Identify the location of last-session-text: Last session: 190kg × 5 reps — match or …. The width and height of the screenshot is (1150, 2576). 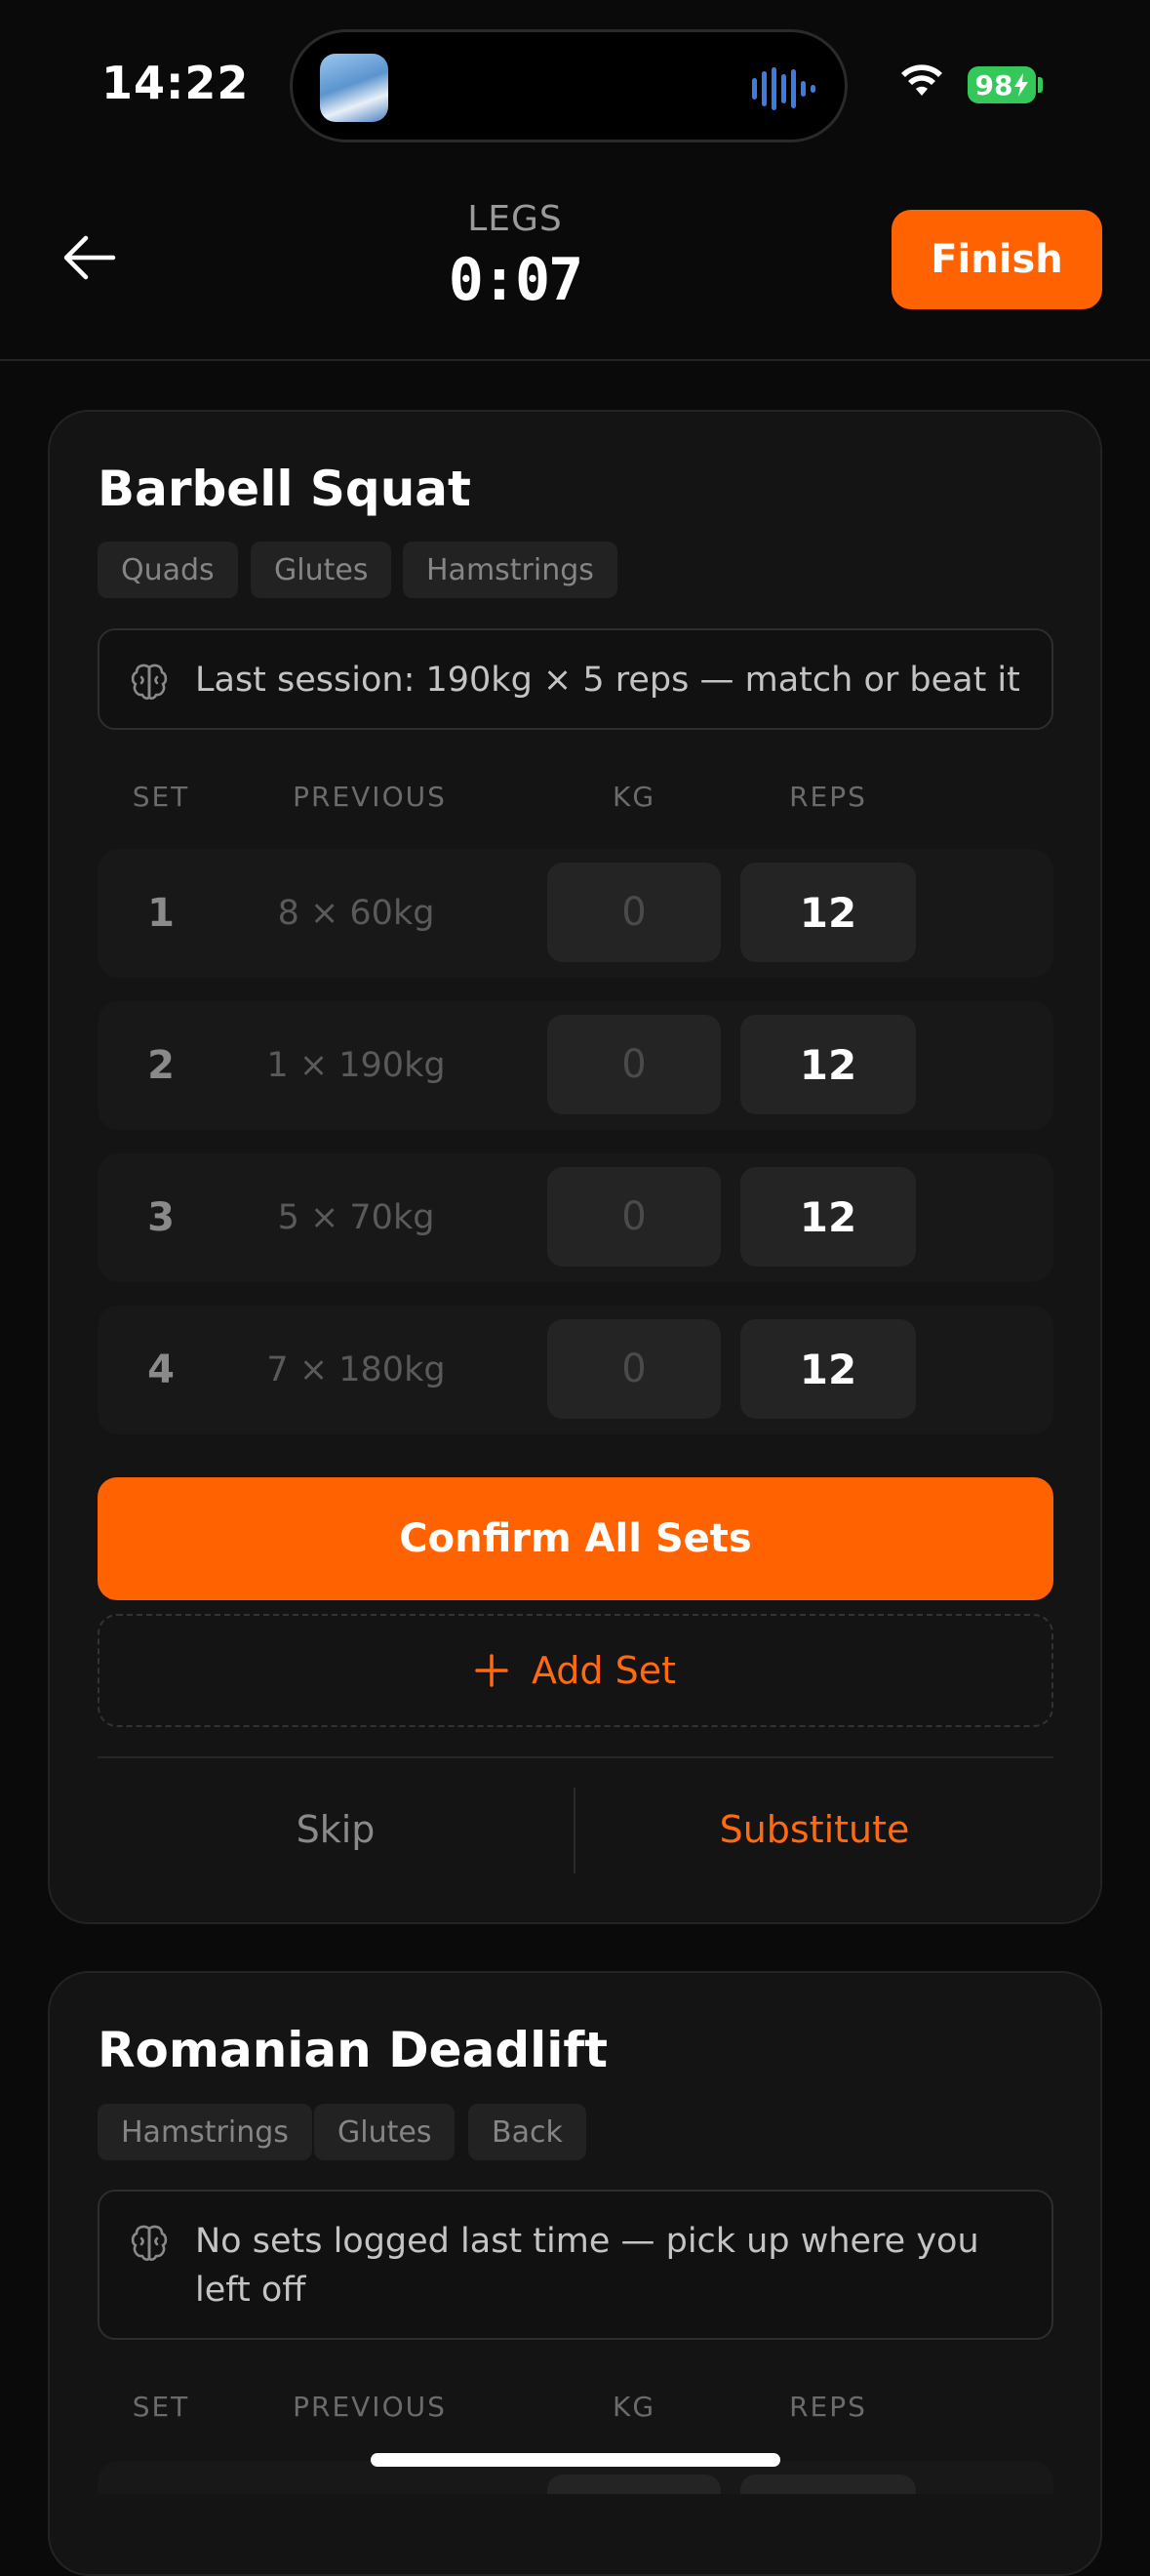
(607, 680).